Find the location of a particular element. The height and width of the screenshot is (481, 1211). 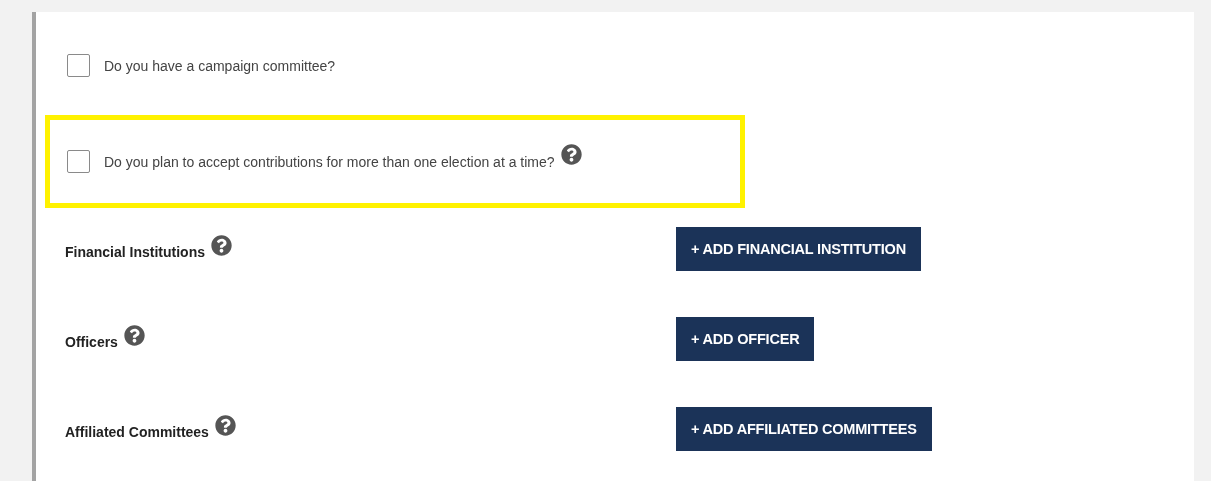

question-label: Do you plan to accept contributions for more than one election at a time? is located at coordinates (329, 161).